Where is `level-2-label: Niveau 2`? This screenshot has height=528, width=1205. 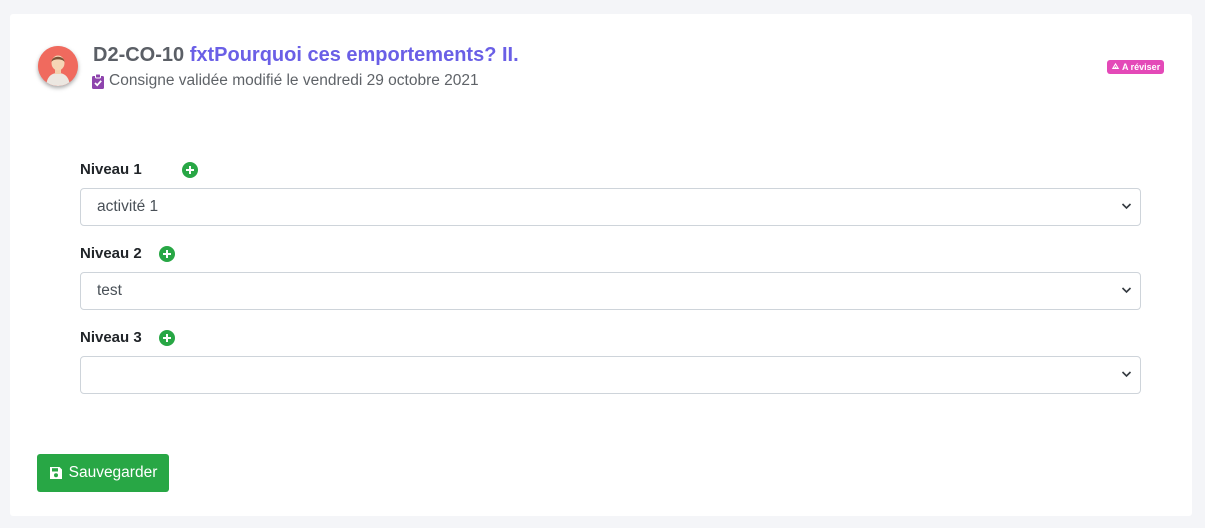
level-2-label: Niveau 2 is located at coordinates (111, 253).